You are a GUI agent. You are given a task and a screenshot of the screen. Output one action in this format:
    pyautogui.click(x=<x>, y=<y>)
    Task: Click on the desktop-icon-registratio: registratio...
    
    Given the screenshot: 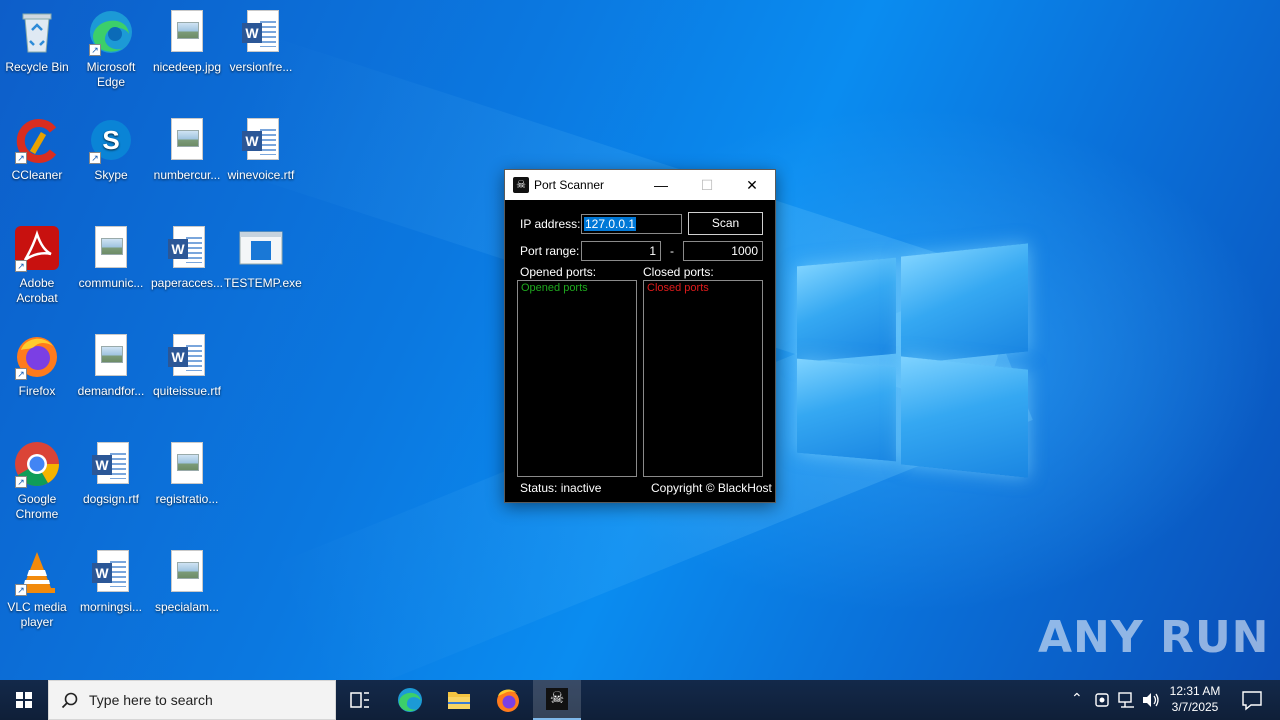 What is the action you would take?
    pyautogui.click(x=187, y=473)
    